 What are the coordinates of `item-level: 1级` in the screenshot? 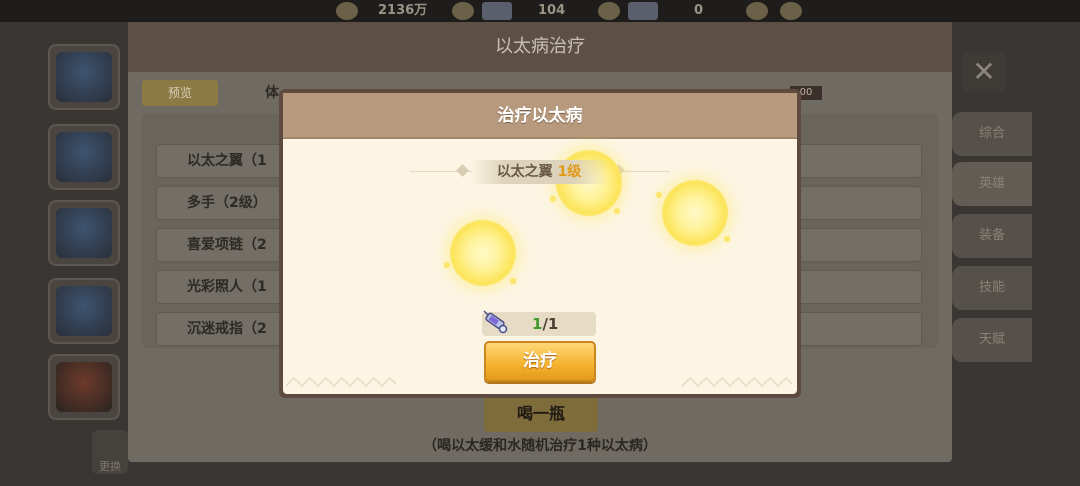 It's located at (569, 172).